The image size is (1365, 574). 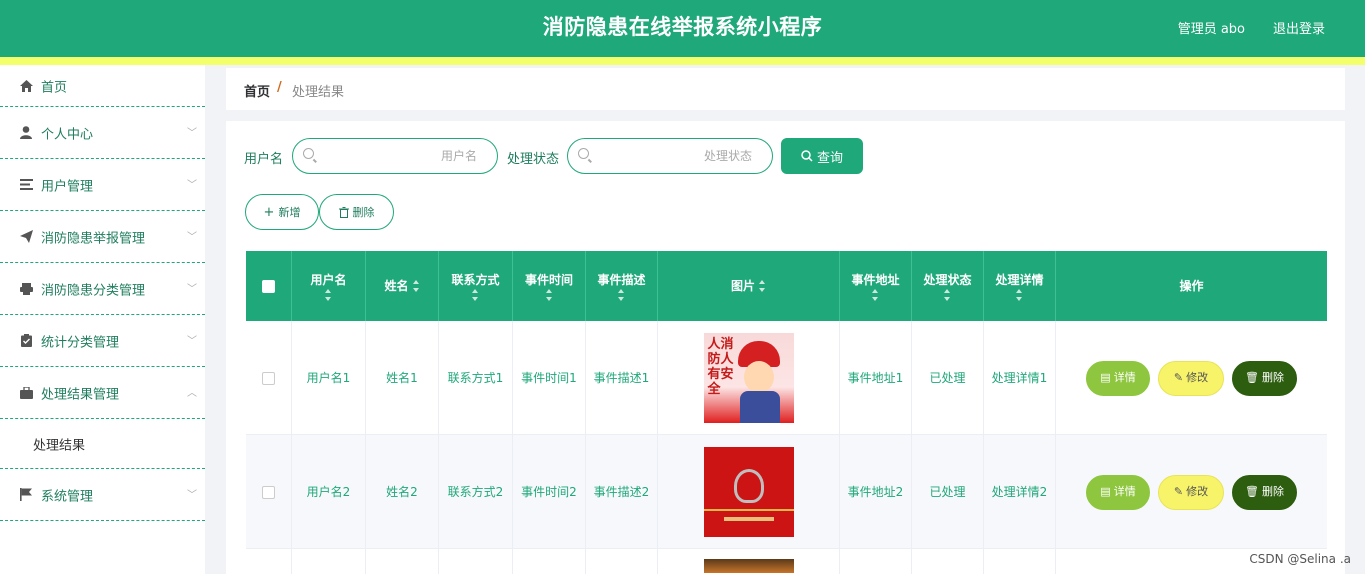 I want to click on select-all-header, so click(x=269, y=286).